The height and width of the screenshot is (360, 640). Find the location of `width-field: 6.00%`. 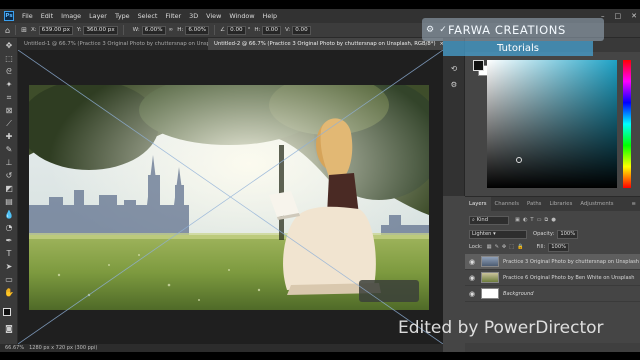

width-field: 6.00% is located at coordinates (153, 30).